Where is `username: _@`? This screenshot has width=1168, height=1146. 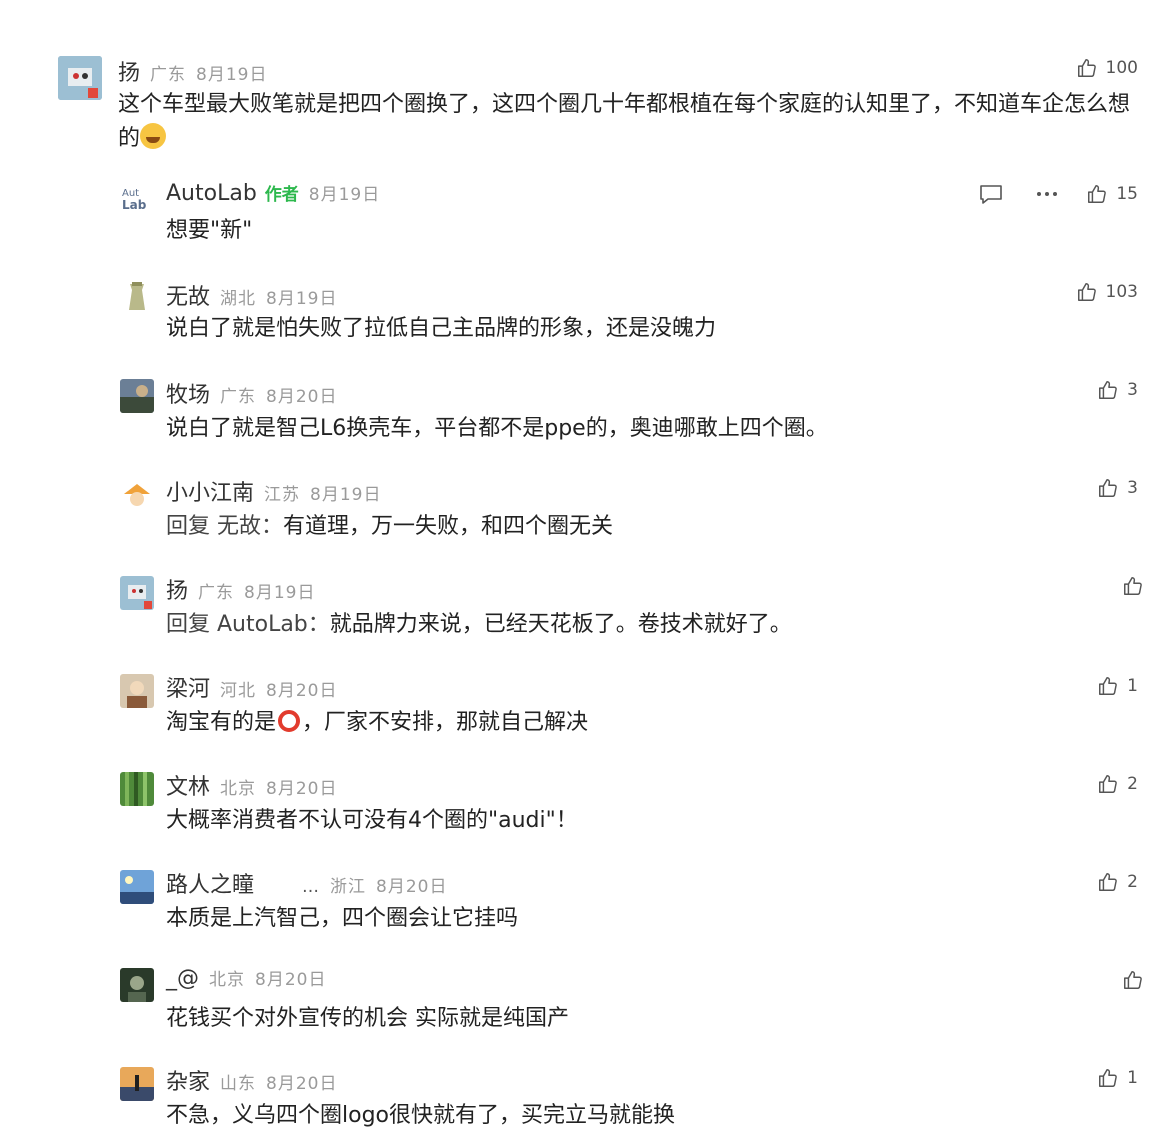 username: _@ is located at coordinates (182, 978).